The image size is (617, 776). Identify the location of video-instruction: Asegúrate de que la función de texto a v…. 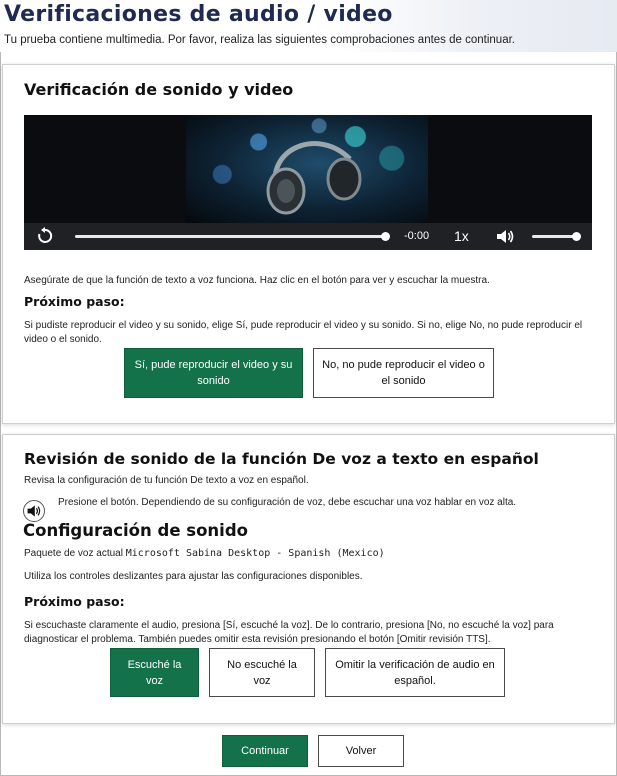
(257, 280).